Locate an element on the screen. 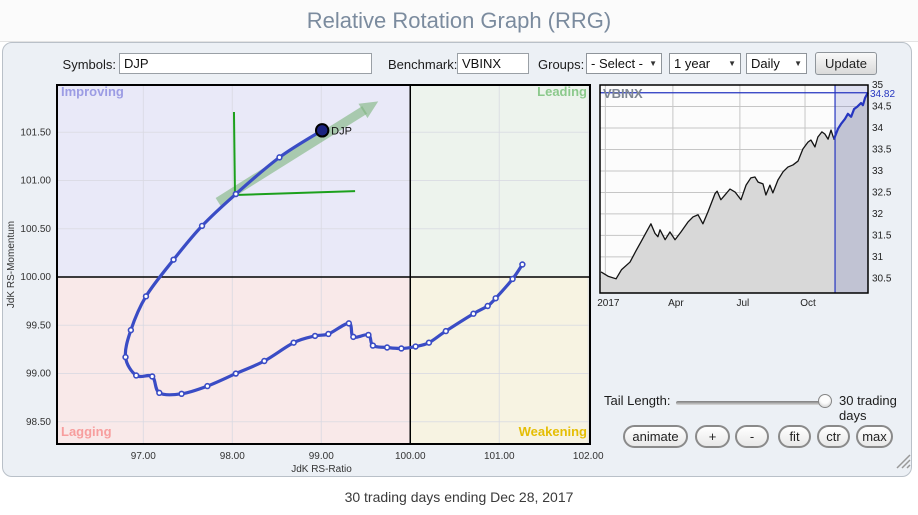 This screenshot has width=918, height=515. update-button: Update is located at coordinates (846, 63).